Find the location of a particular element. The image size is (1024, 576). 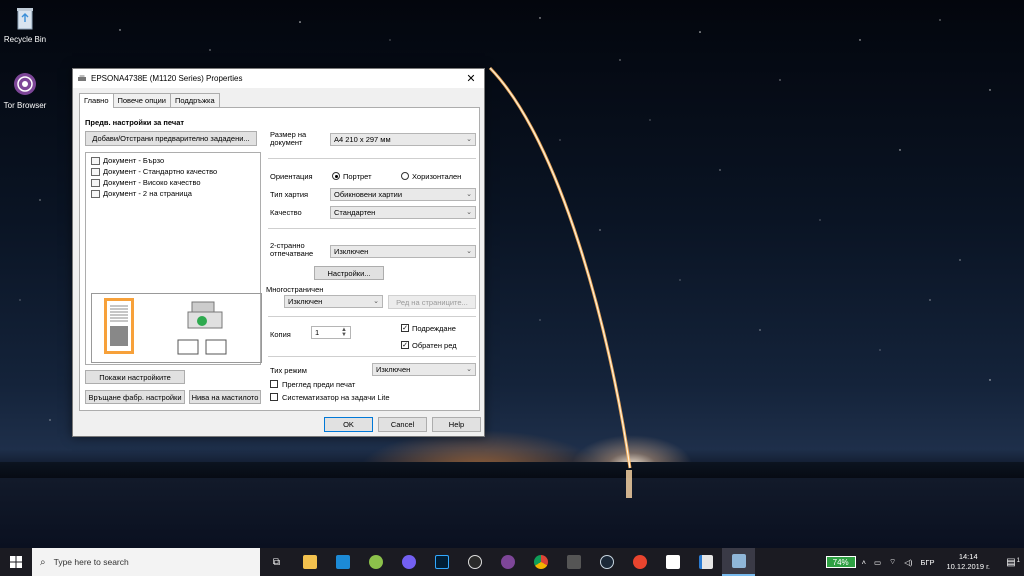

tor-browser-icon is located at coordinates (25, 84).